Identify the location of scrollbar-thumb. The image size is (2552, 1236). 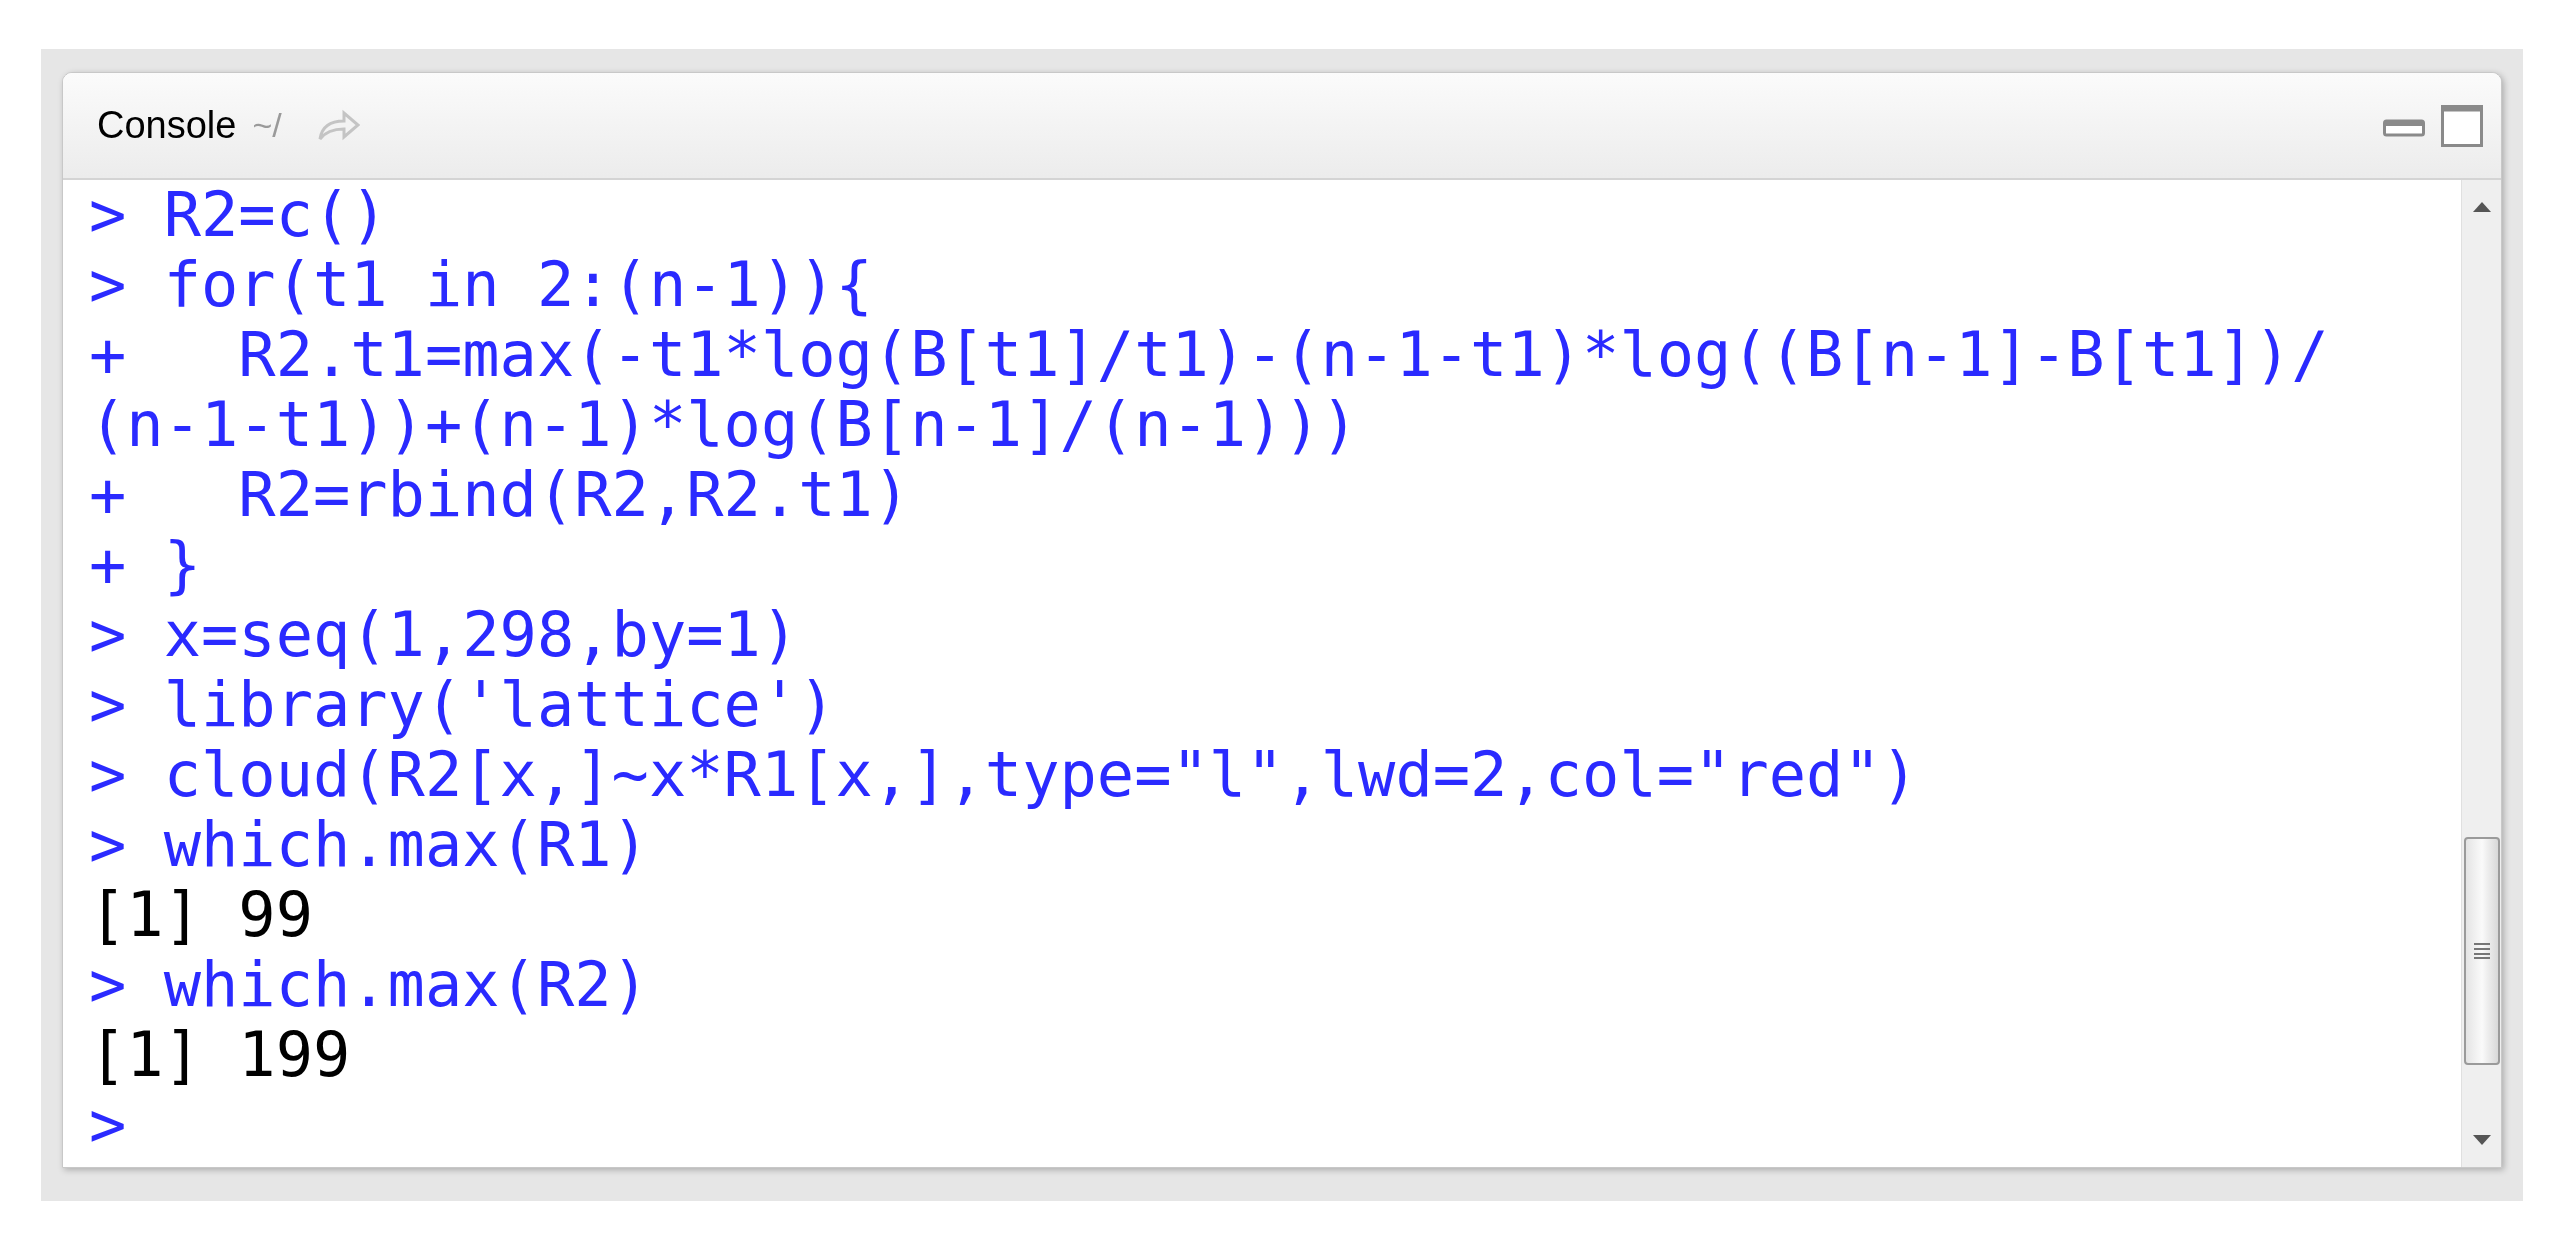
(2481, 951).